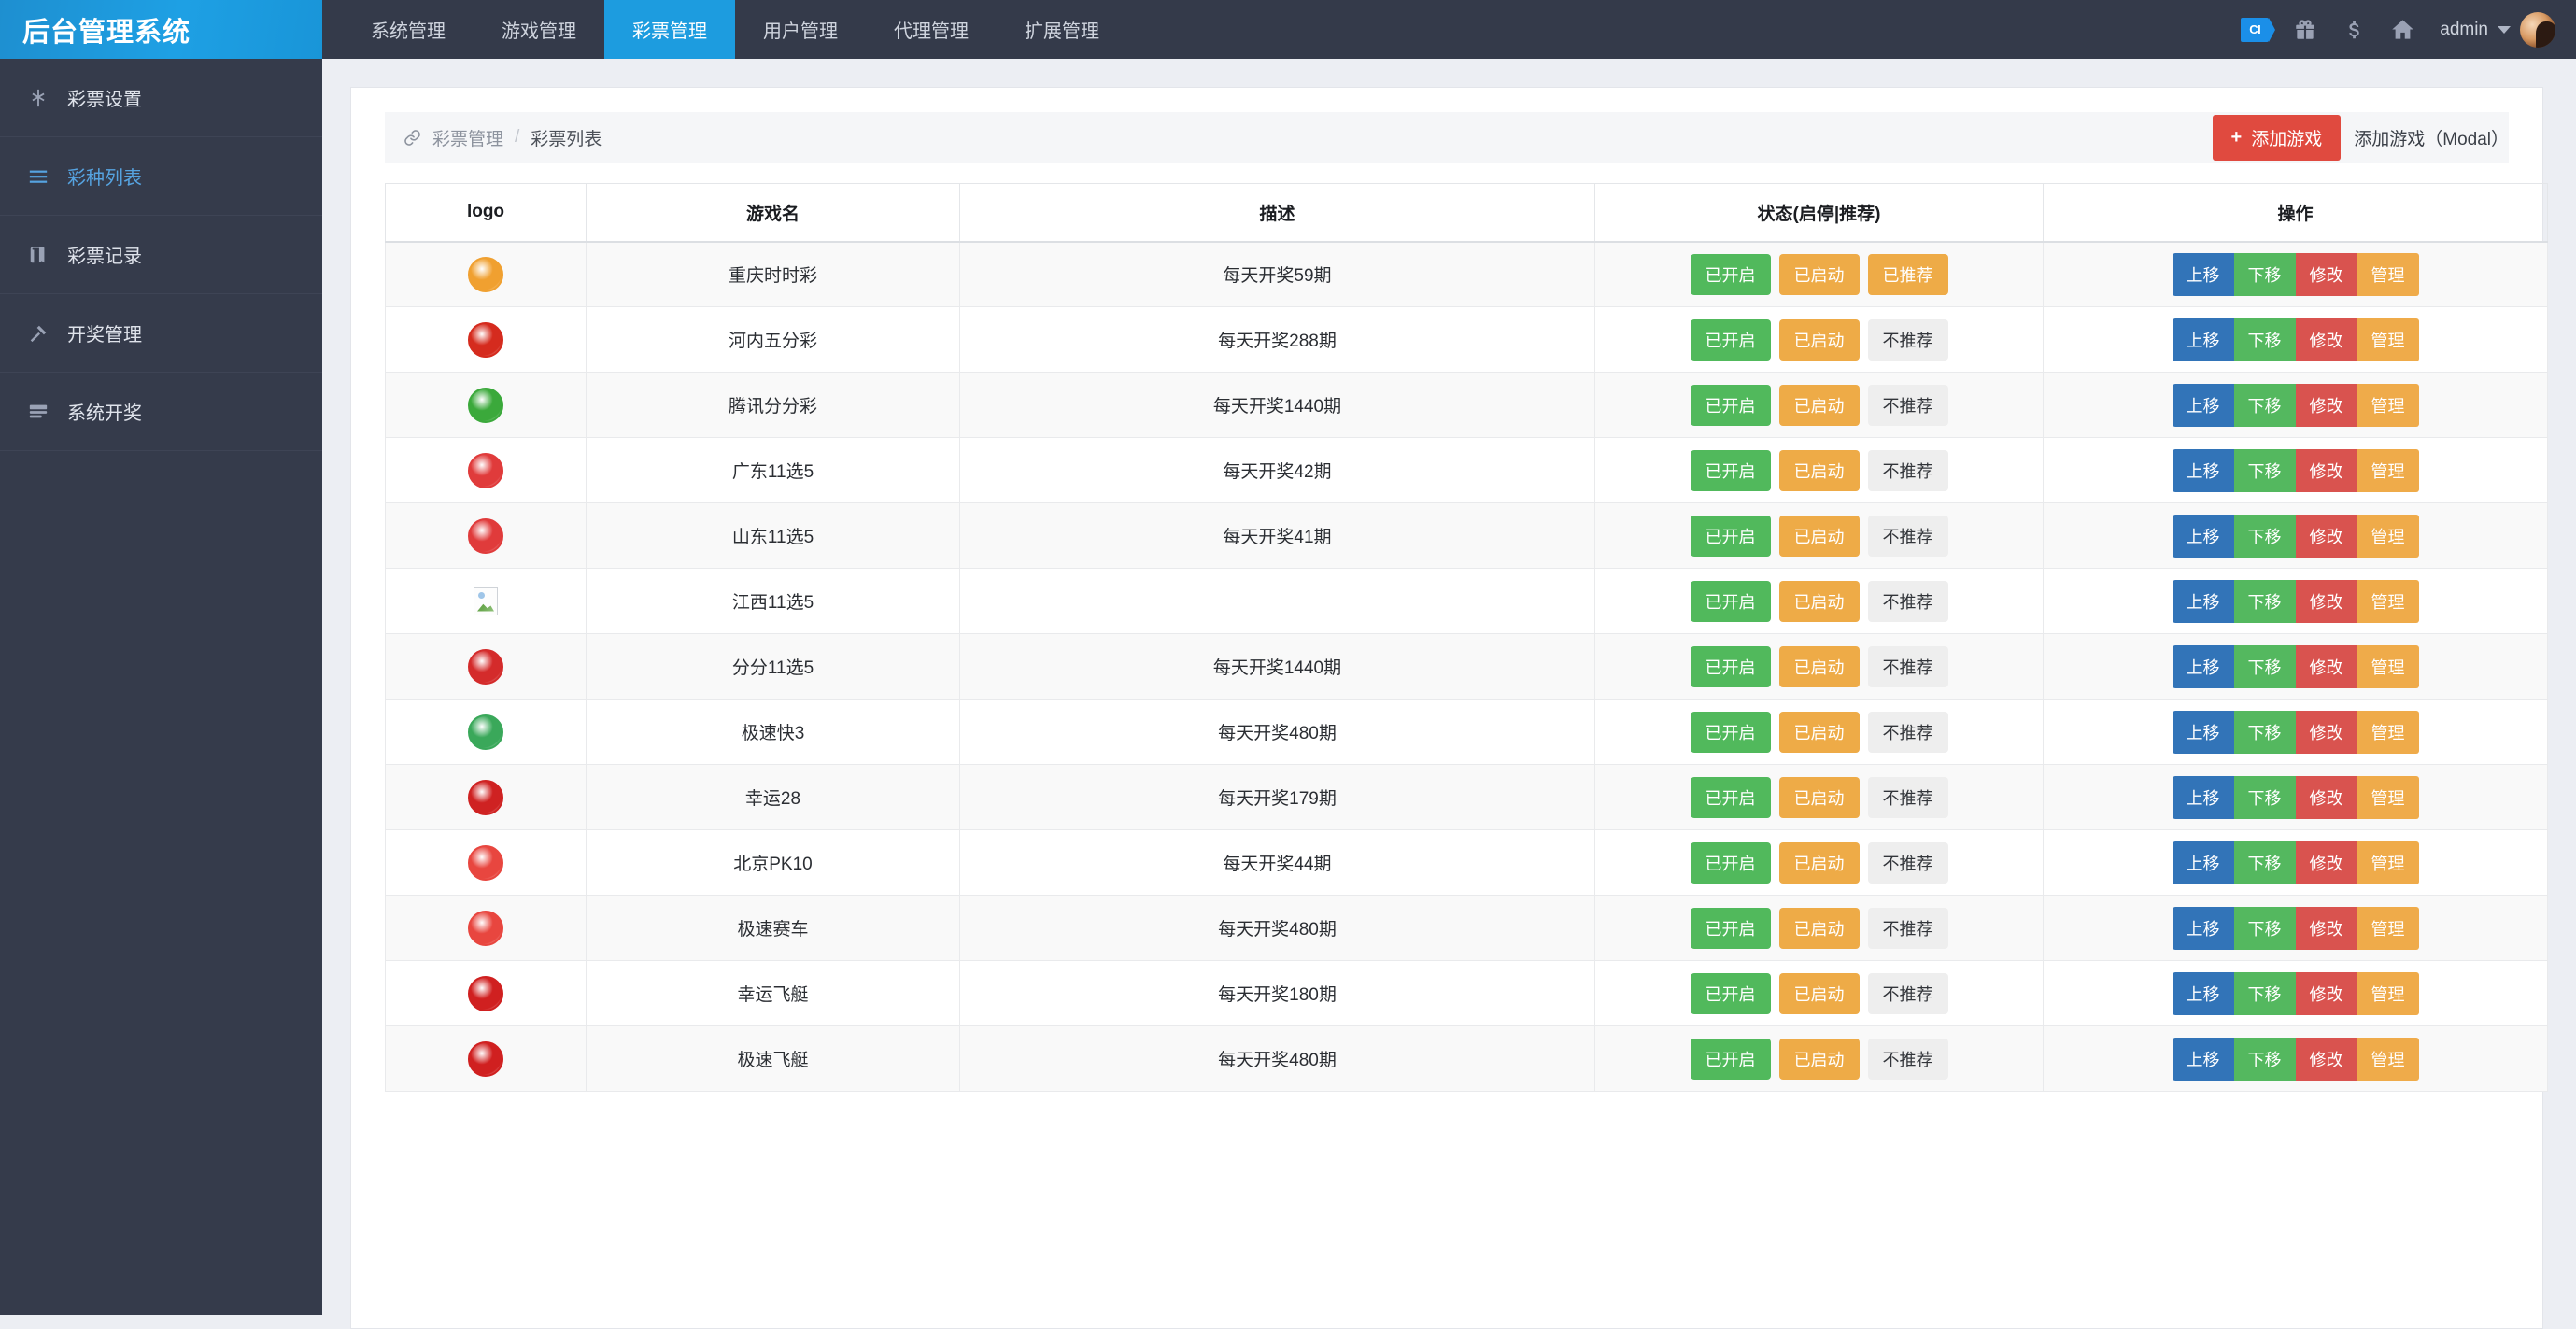 This screenshot has width=2576, height=1329. I want to click on nav-item-system: 系统管理, so click(408, 29).